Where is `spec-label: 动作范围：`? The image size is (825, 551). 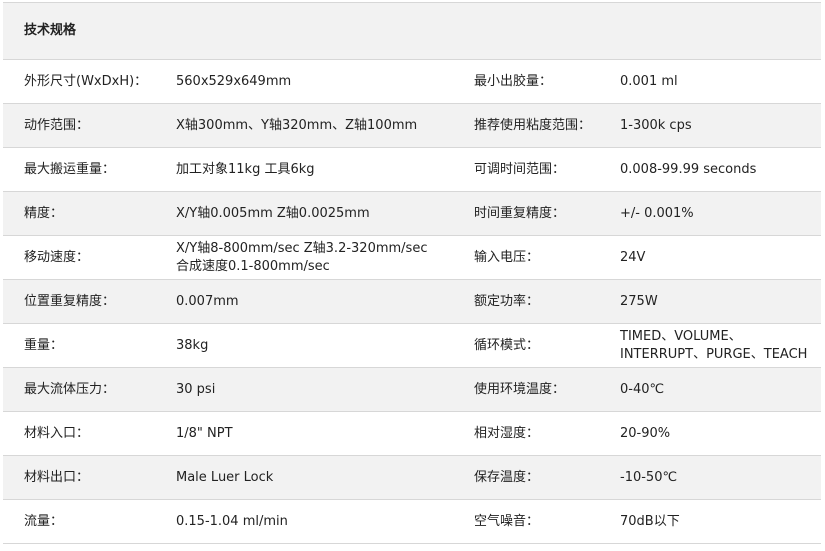 spec-label: 动作范围： is located at coordinates (89, 125).